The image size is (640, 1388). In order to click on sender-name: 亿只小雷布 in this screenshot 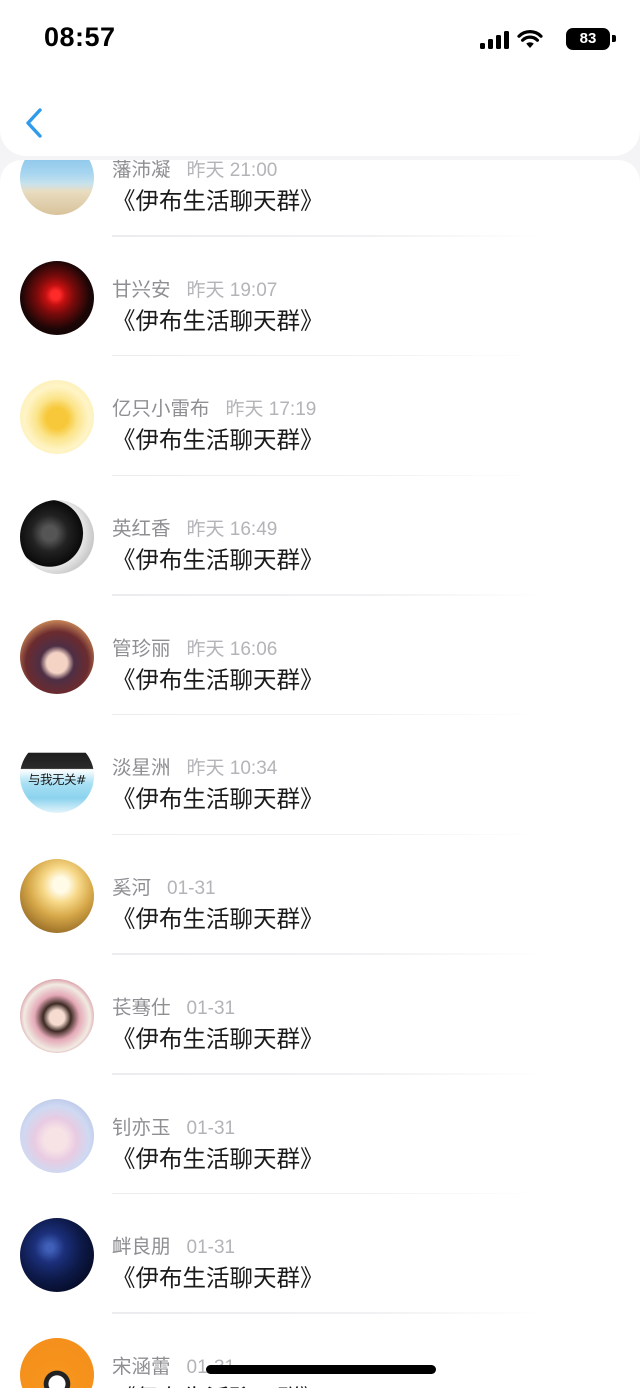, I will do `click(161, 409)`.